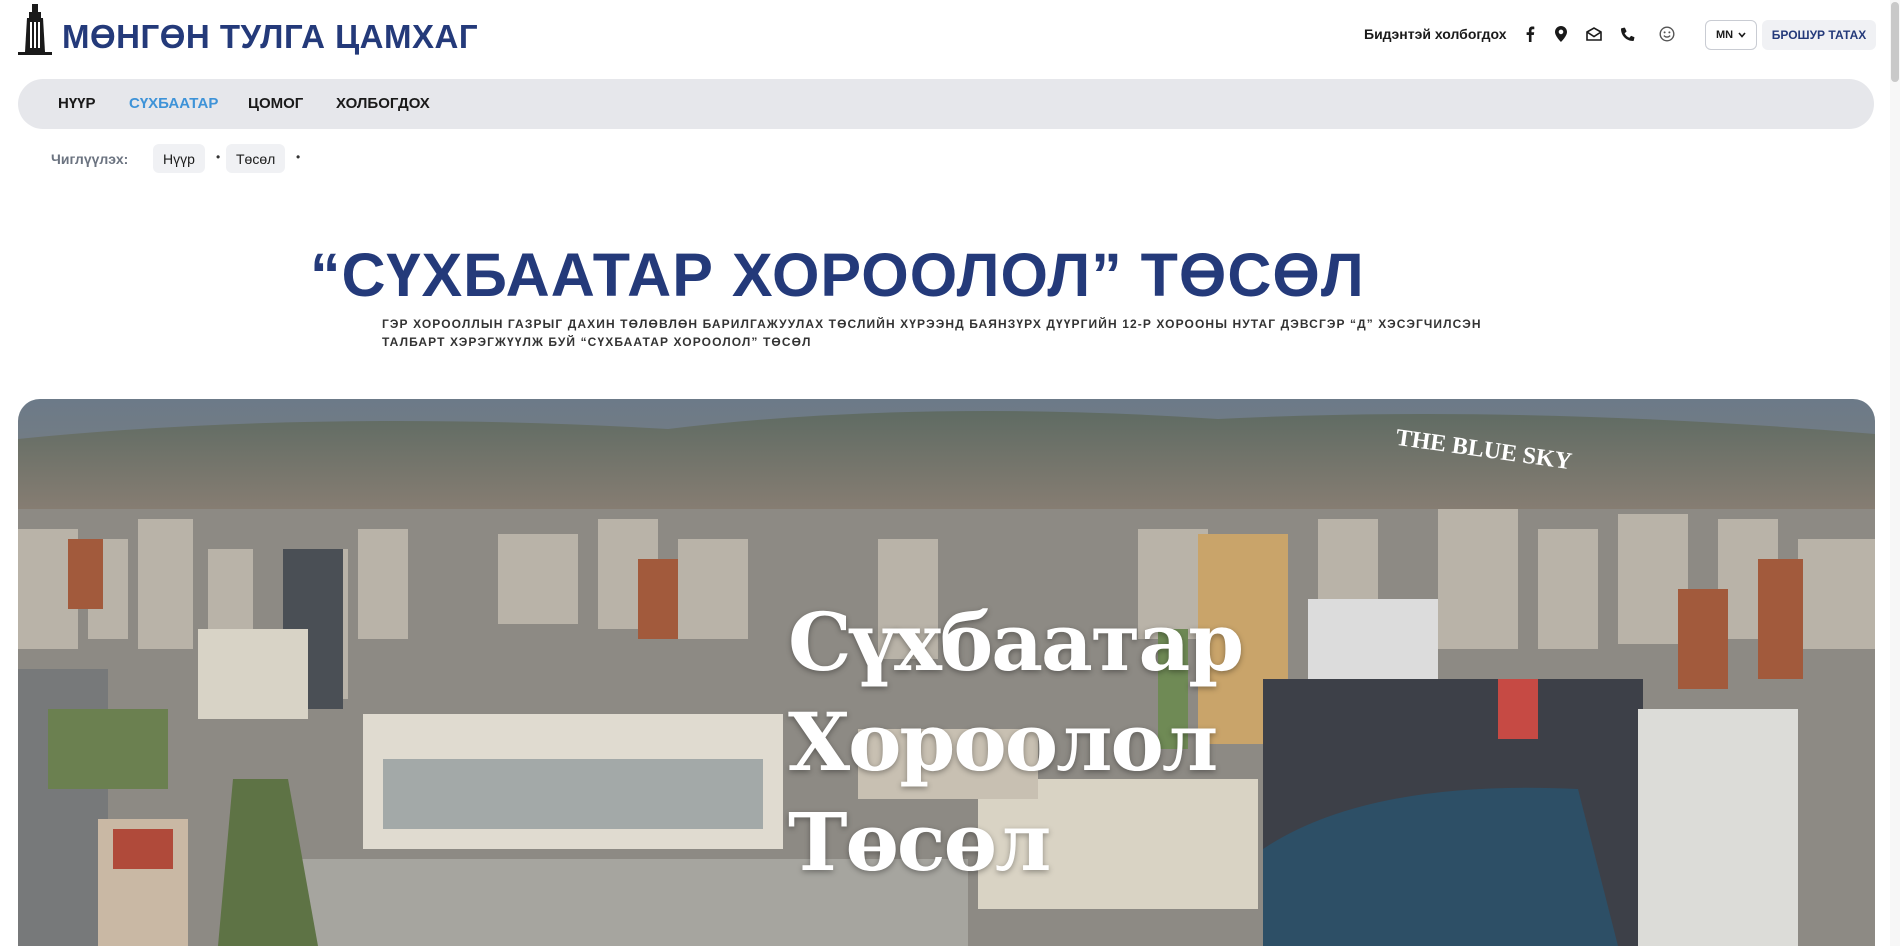  I want to click on brand-name: МӨНГӨН ТУЛГА ЦАМХАГ, so click(270, 37).